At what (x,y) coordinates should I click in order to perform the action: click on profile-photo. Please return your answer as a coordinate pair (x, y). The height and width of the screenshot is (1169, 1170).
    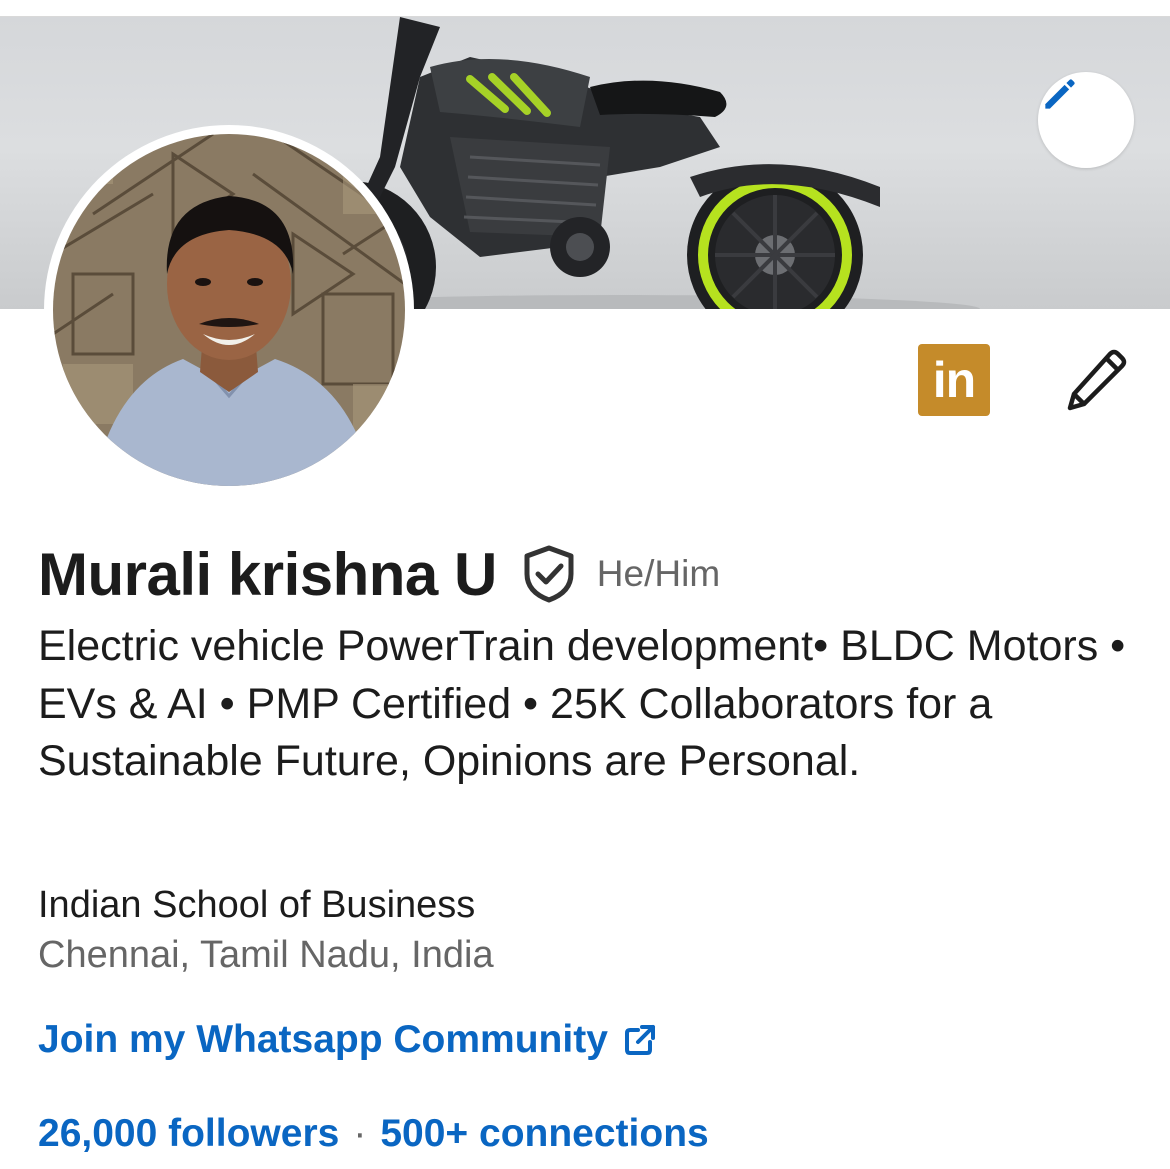
    Looking at the image, I should click on (229, 310).